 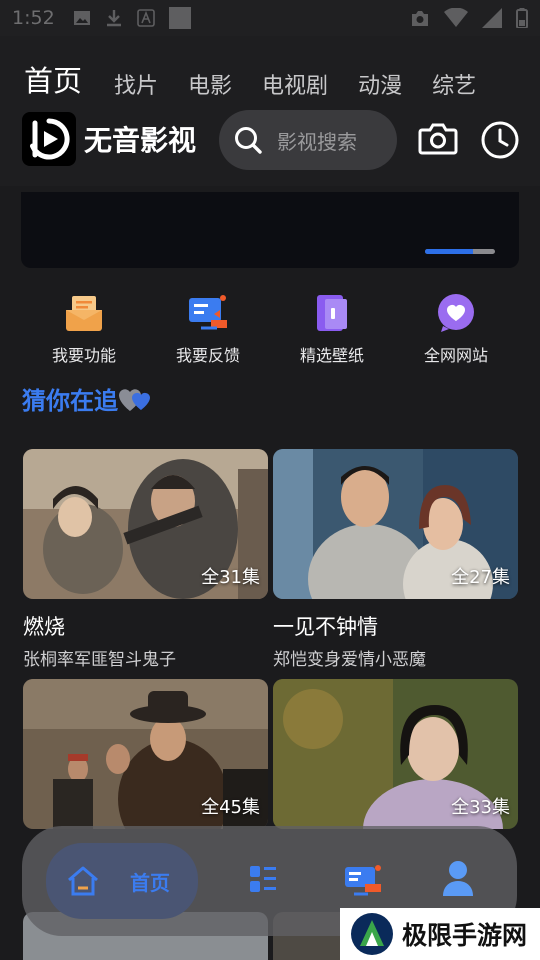 What do you see at coordinates (380, 84) in the screenshot?
I see `tab-anime: 动漫` at bounding box center [380, 84].